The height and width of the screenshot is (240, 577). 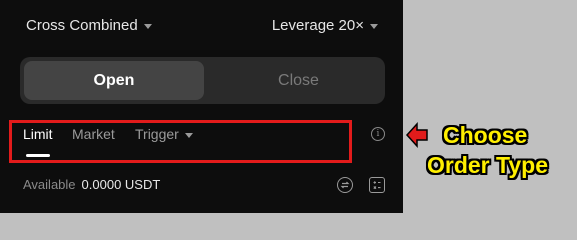 I want to click on open-button-label: Open, so click(x=114, y=80).